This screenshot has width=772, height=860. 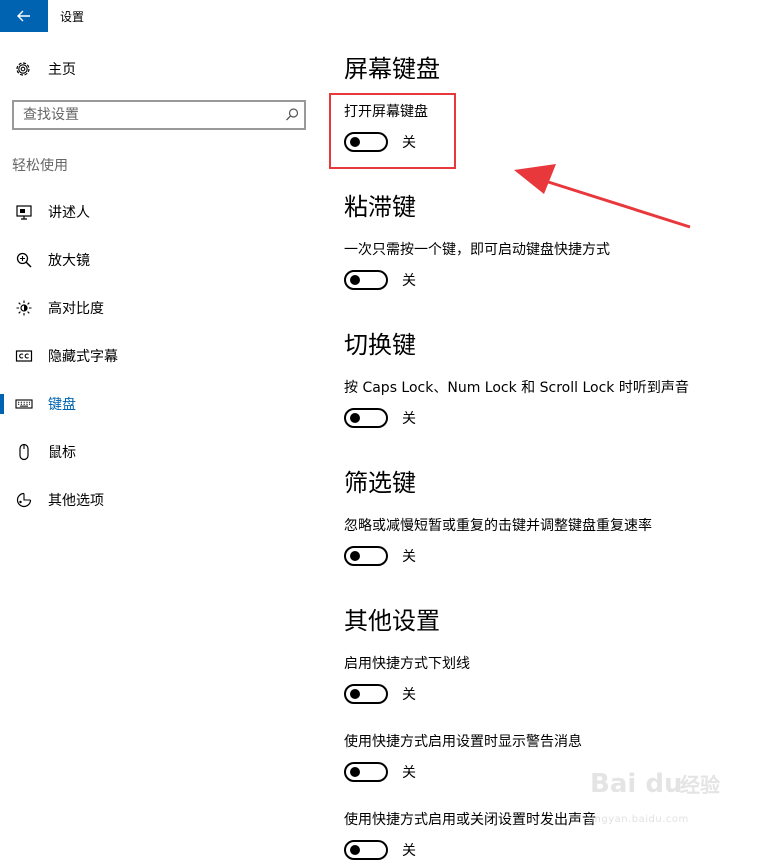 What do you see at coordinates (24, 308) in the screenshot?
I see `high-contrast-icon` at bounding box center [24, 308].